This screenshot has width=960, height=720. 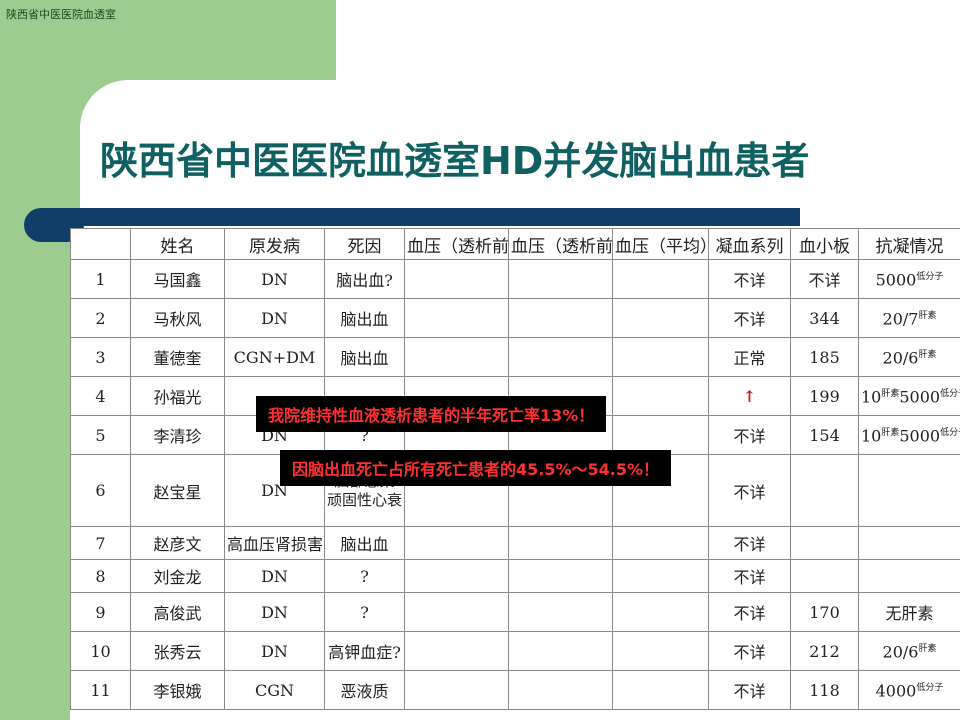 What do you see at coordinates (896, 691) in the screenshot?
I see `anticoag-value: 4000` at bounding box center [896, 691].